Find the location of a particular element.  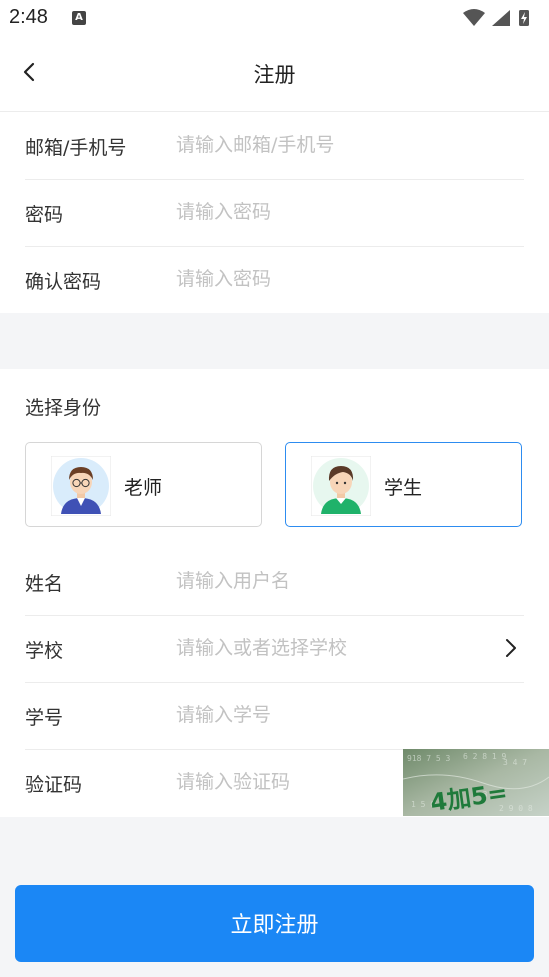

signal-icon is located at coordinates (501, 18).